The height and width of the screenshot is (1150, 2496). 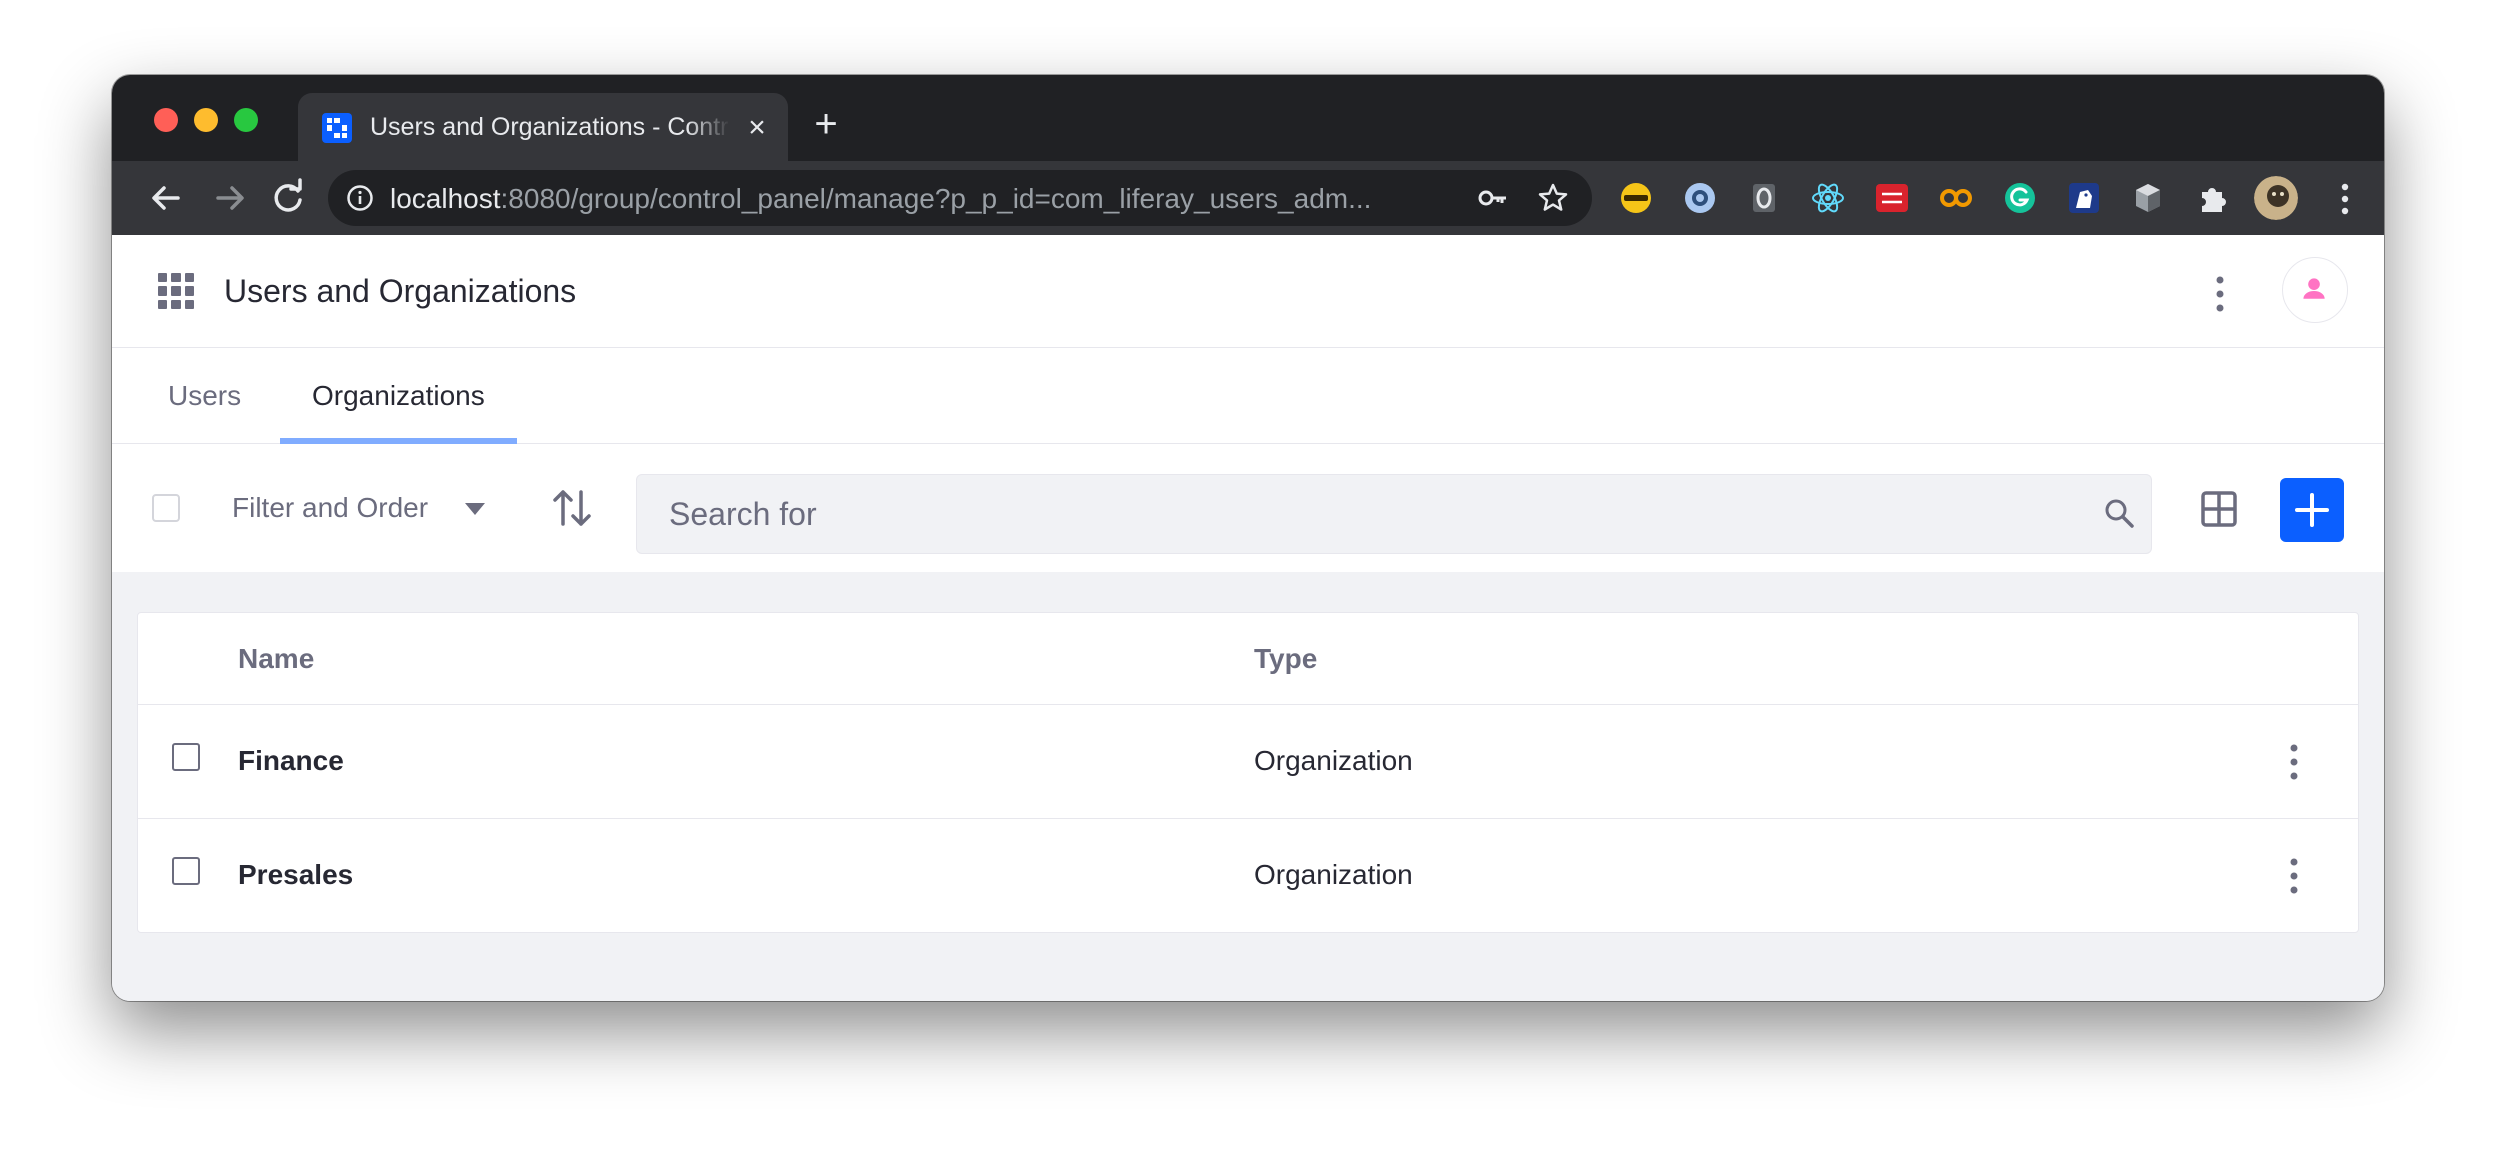 I want to click on tab-organizations: Organizations, so click(x=398, y=396).